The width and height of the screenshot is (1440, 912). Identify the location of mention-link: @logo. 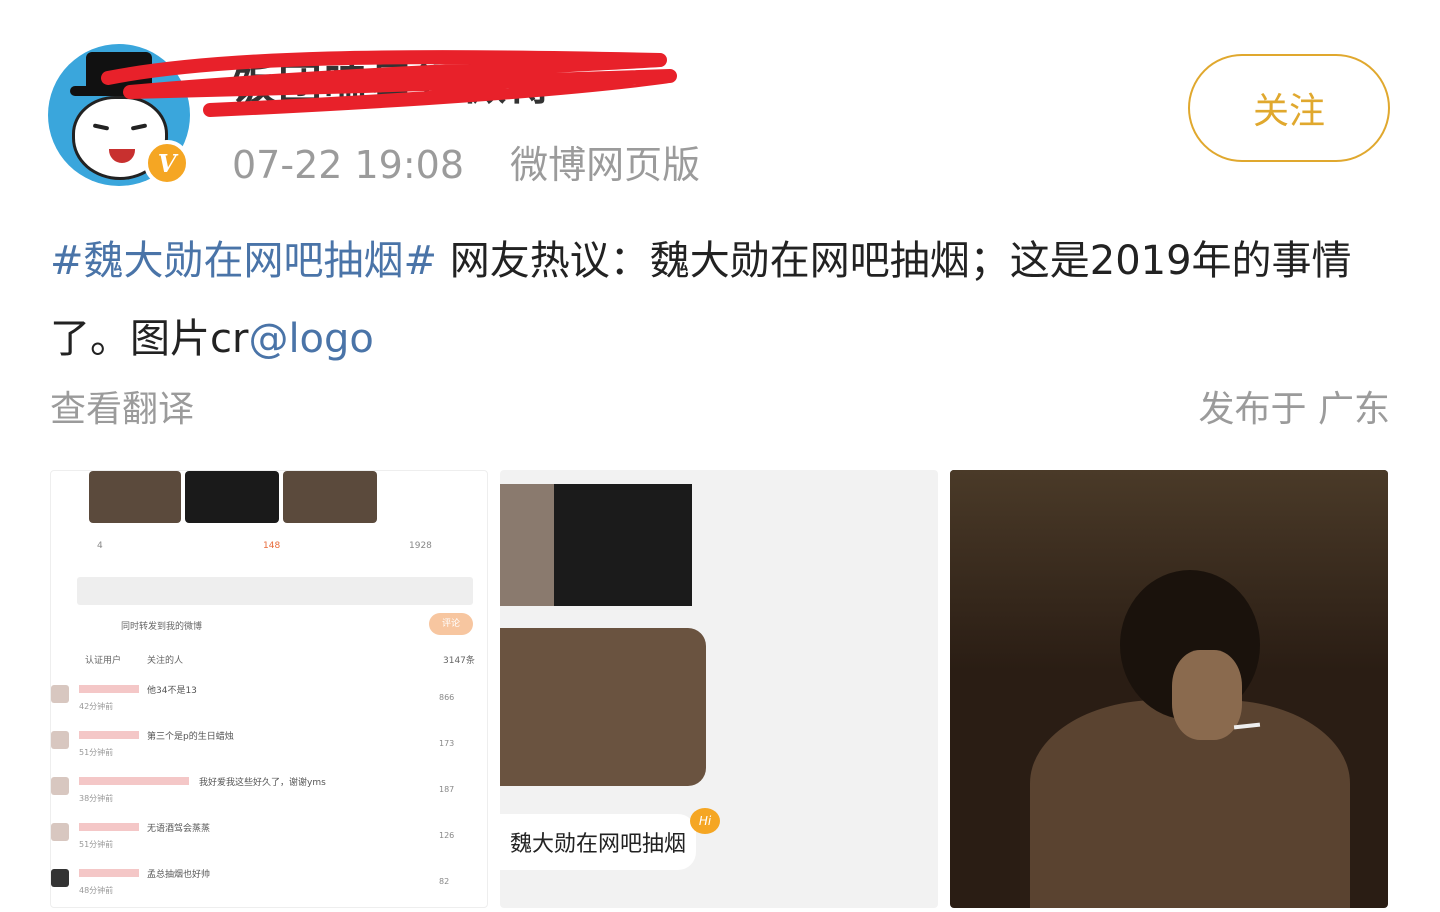
(310, 339).